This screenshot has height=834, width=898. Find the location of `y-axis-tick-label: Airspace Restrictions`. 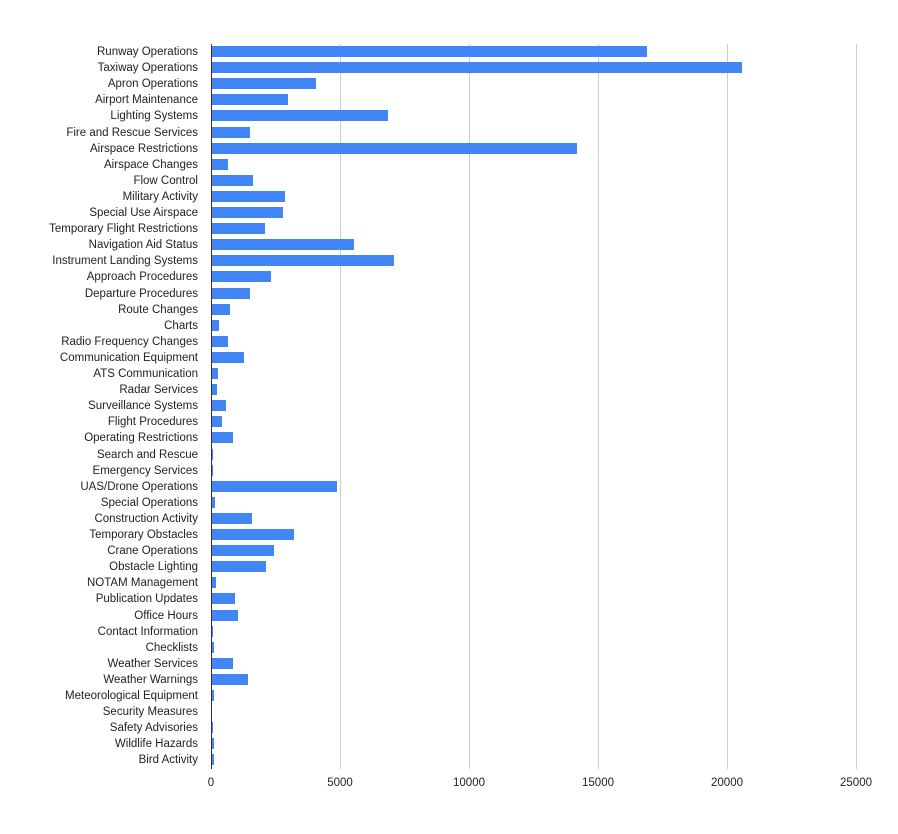

y-axis-tick-label: Airspace Restrictions is located at coordinates (143, 148).